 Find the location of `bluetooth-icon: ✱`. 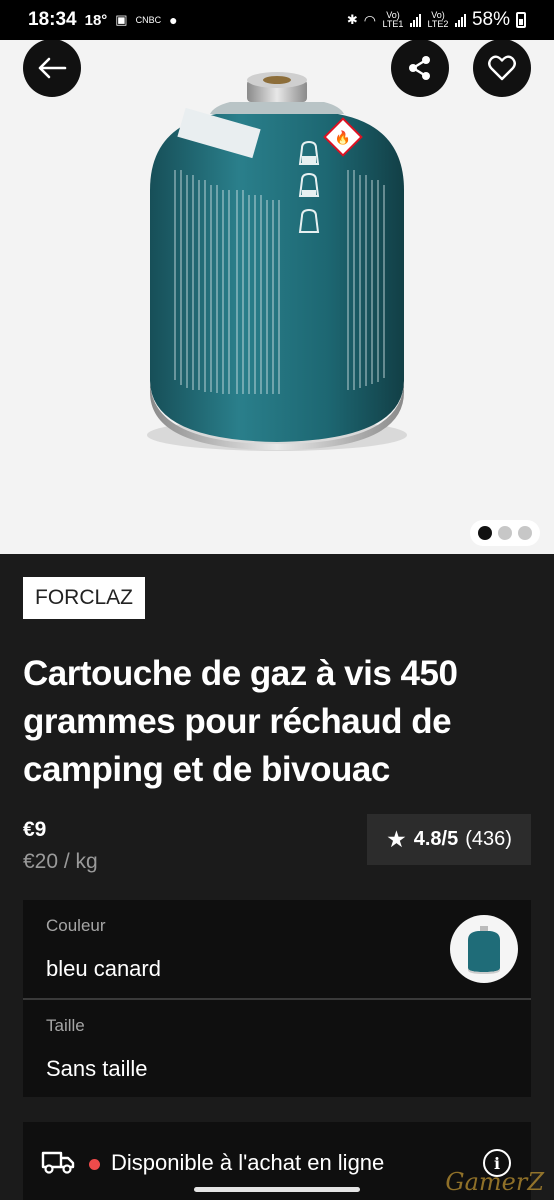

bluetooth-icon: ✱ is located at coordinates (352, 19).